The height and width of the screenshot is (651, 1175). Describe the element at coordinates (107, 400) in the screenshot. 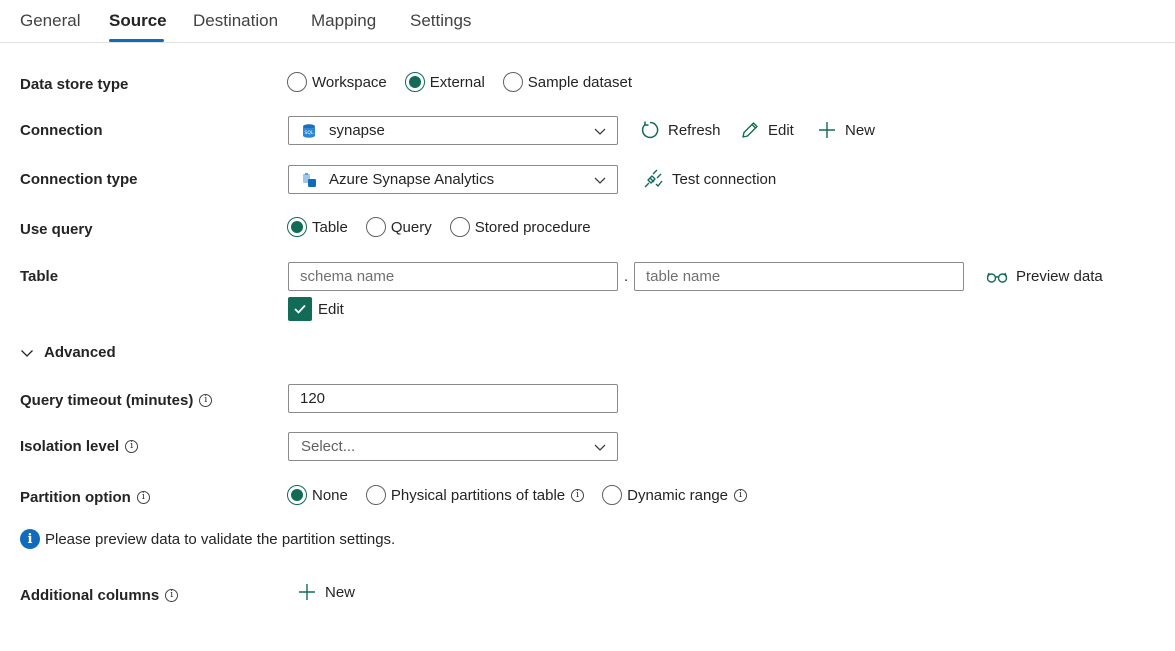

I see `query-timeout-label-text: Query timeout (minutes)` at that location.